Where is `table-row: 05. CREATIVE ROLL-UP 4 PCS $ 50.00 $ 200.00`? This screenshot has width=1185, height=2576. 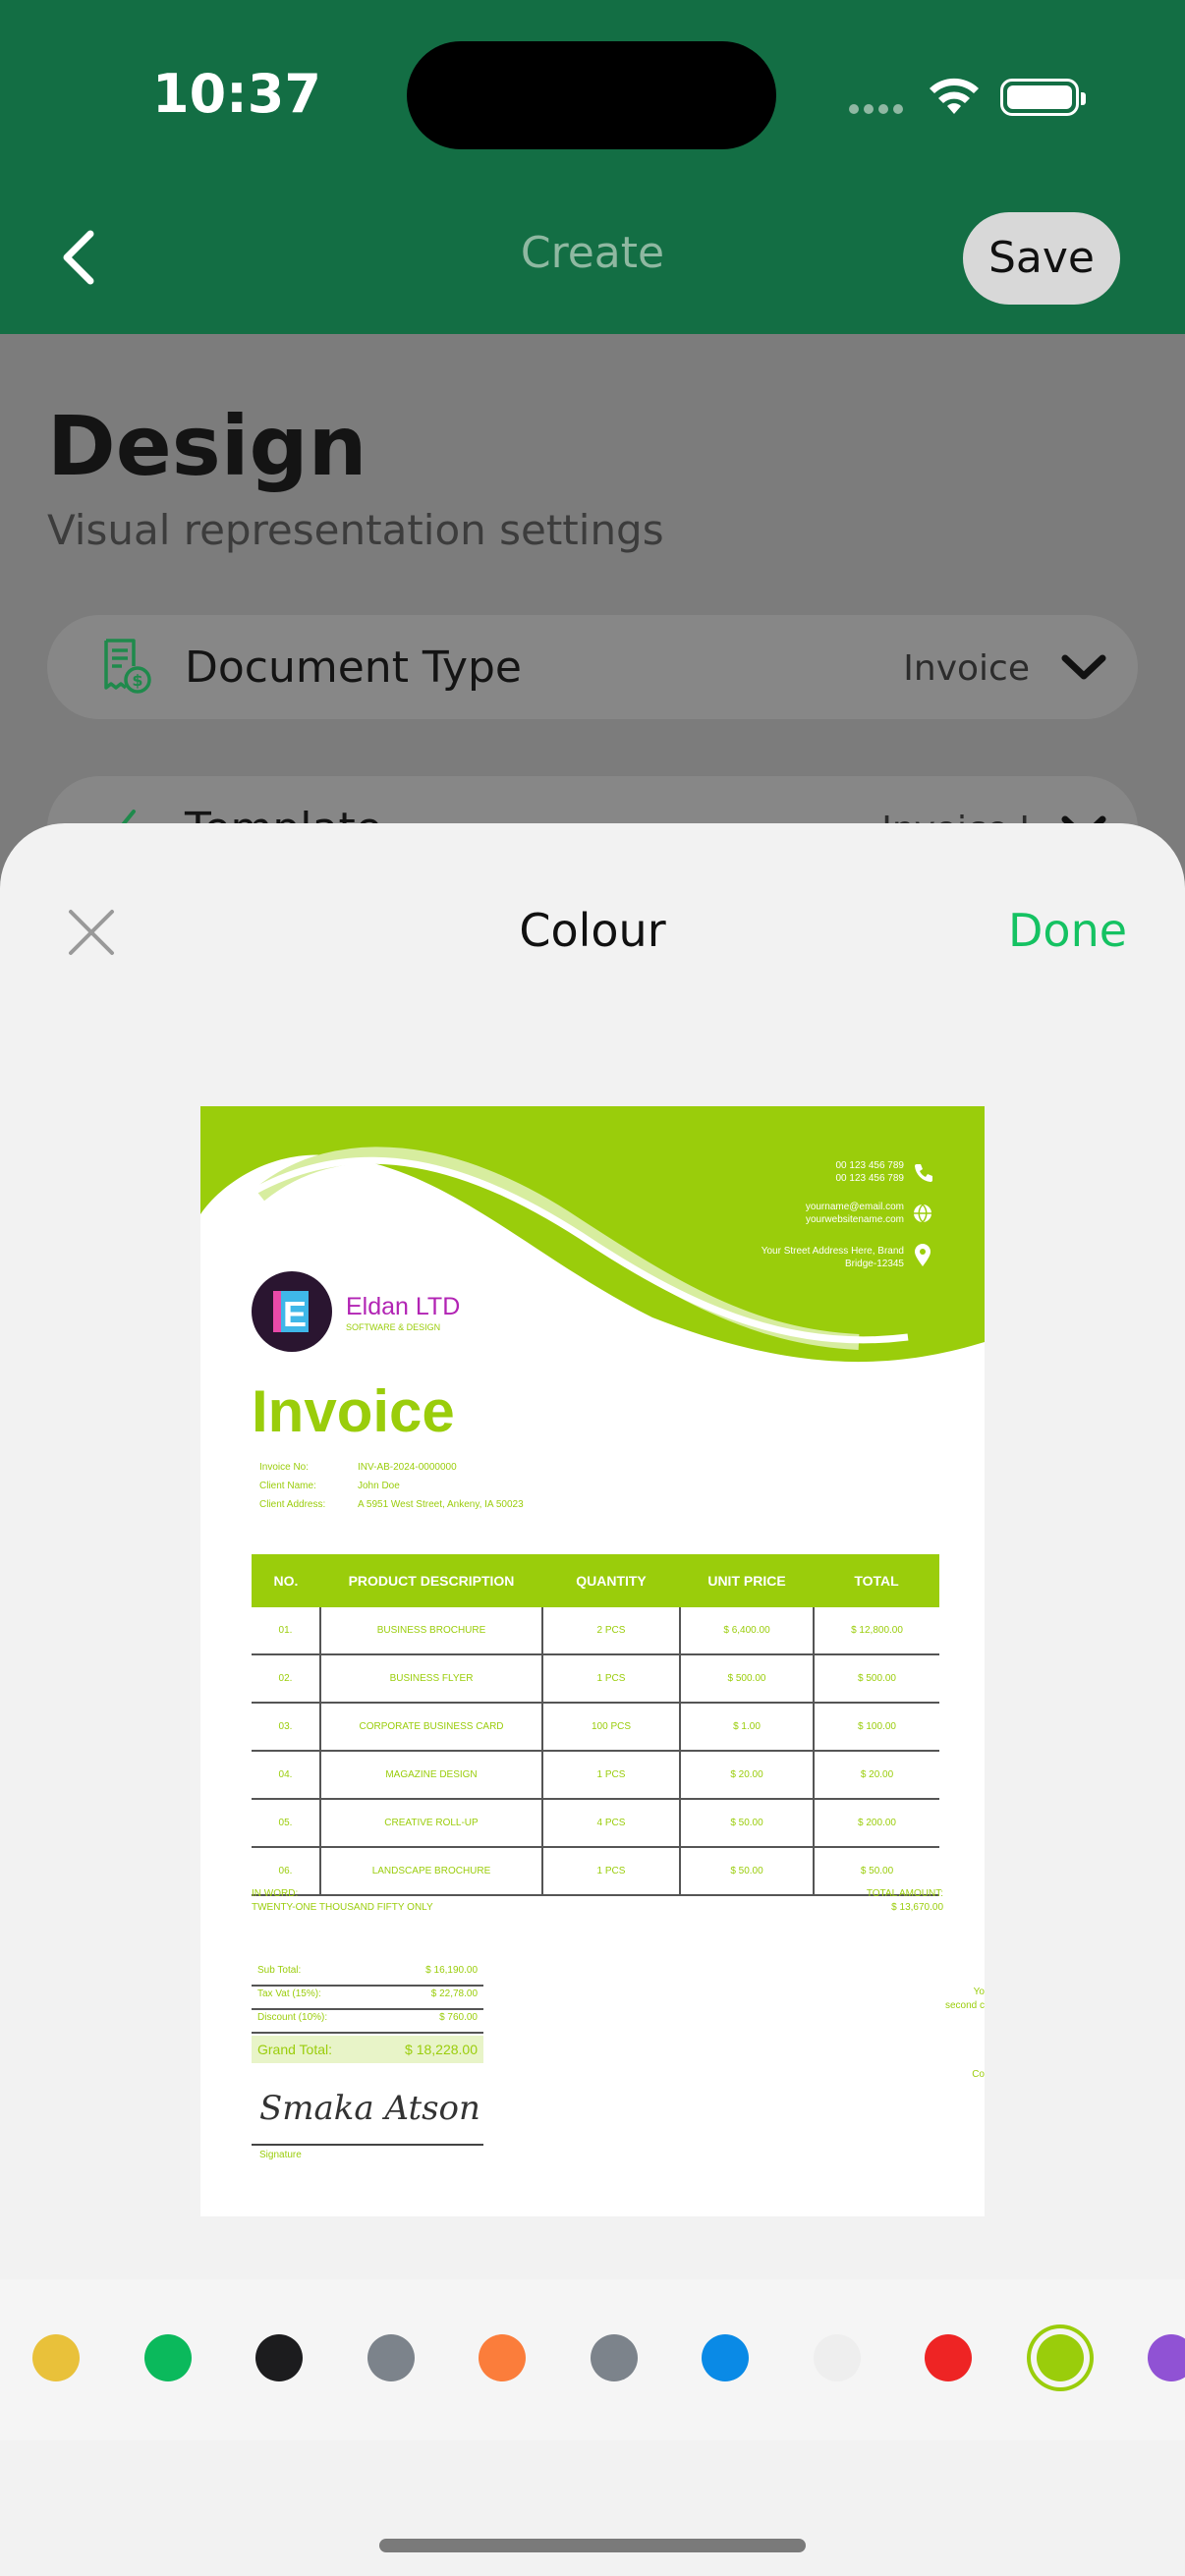 table-row: 05. CREATIVE ROLL-UP 4 PCS $ 50.00 $ 200.00 is located at coordinates (596, 1823).